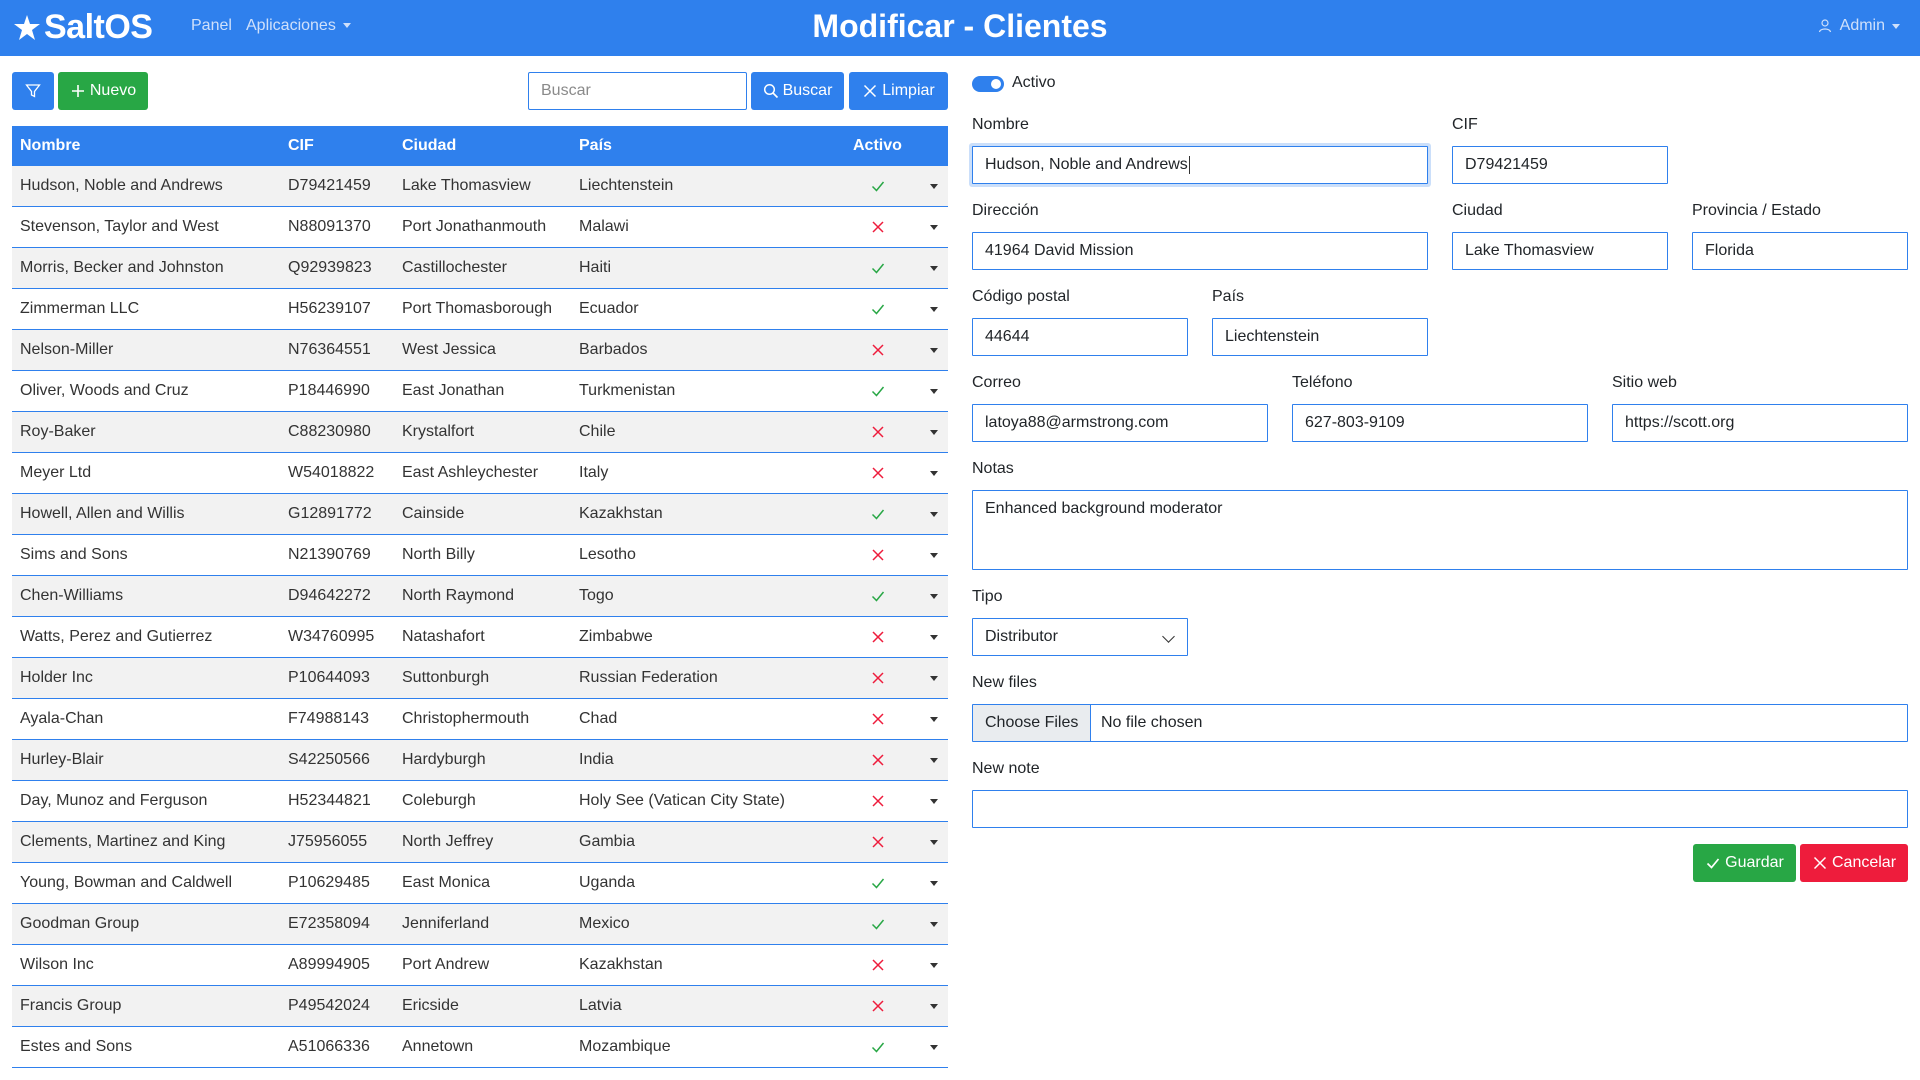  I want to click on direccion-field: 41964 David Mission, so click(1200, 251).